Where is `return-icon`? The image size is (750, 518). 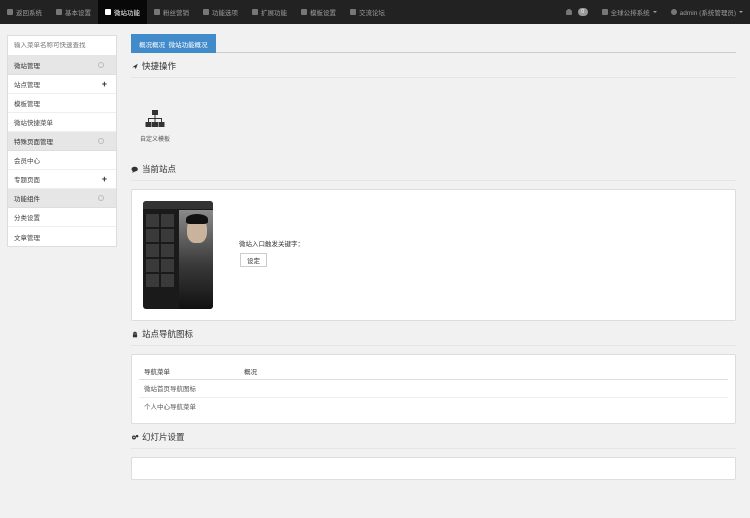
return-icon is located at coordinates (10, 12).